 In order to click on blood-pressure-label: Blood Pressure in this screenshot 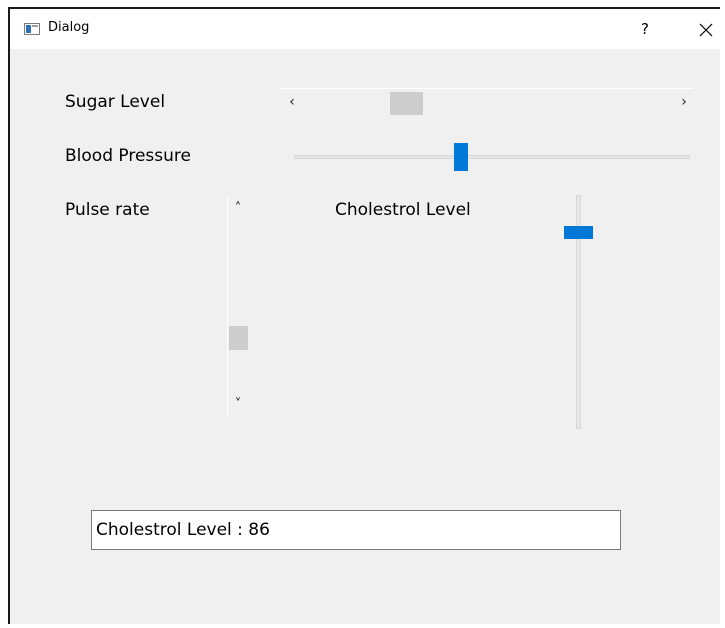, I will do `click(128, 156)`.